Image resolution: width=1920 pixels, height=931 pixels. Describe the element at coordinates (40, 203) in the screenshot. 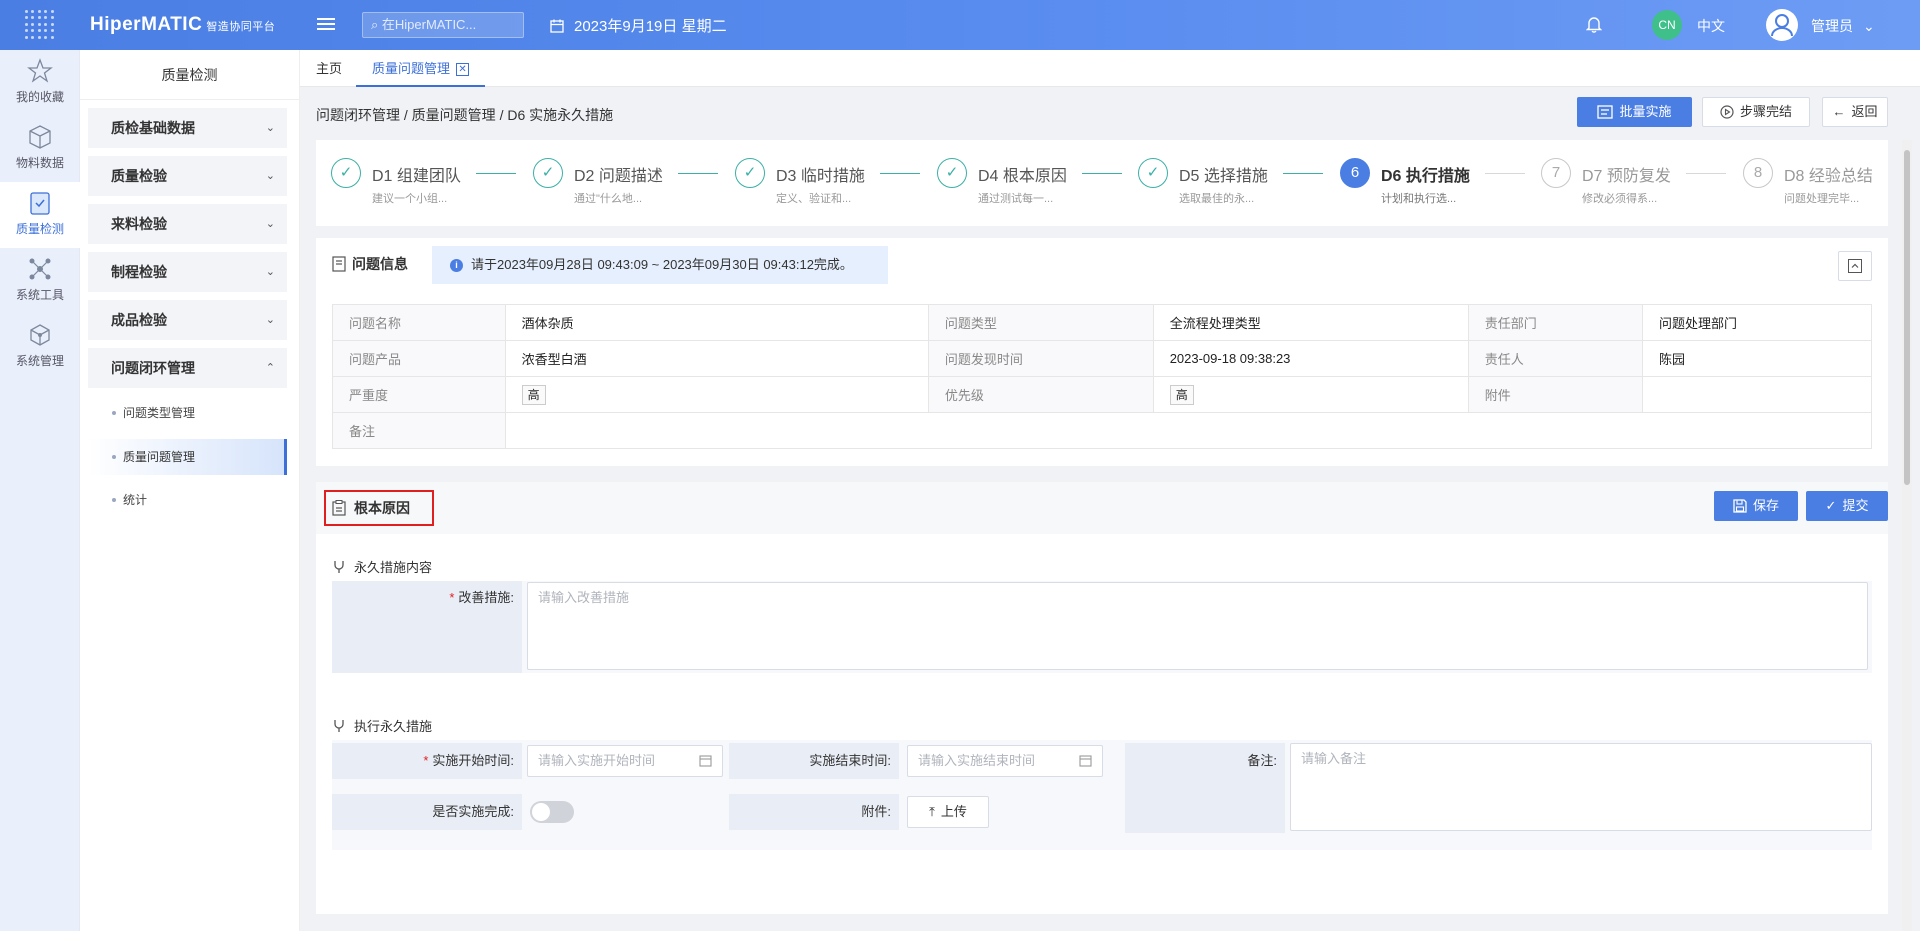

I see `shield-check-icon` at that location.